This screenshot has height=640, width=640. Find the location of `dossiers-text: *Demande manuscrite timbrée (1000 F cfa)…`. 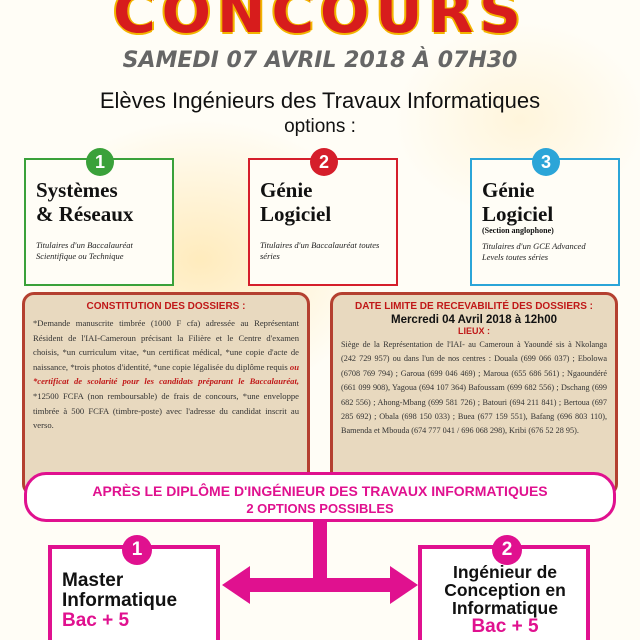

dossiers-text: *Demande manuscrite timbrée (1000 F cfa)… is located at coordinates (166, 374).